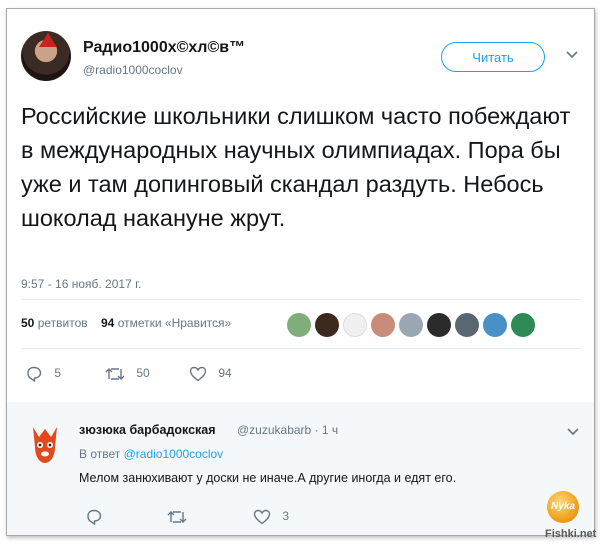 The width and height of the screenshot is (601, 545). What do you see at coordinates (274, 430) in the screenshot?
I see `reply-author-handle: @zuzukabarb` at bounding box center [274, 430].